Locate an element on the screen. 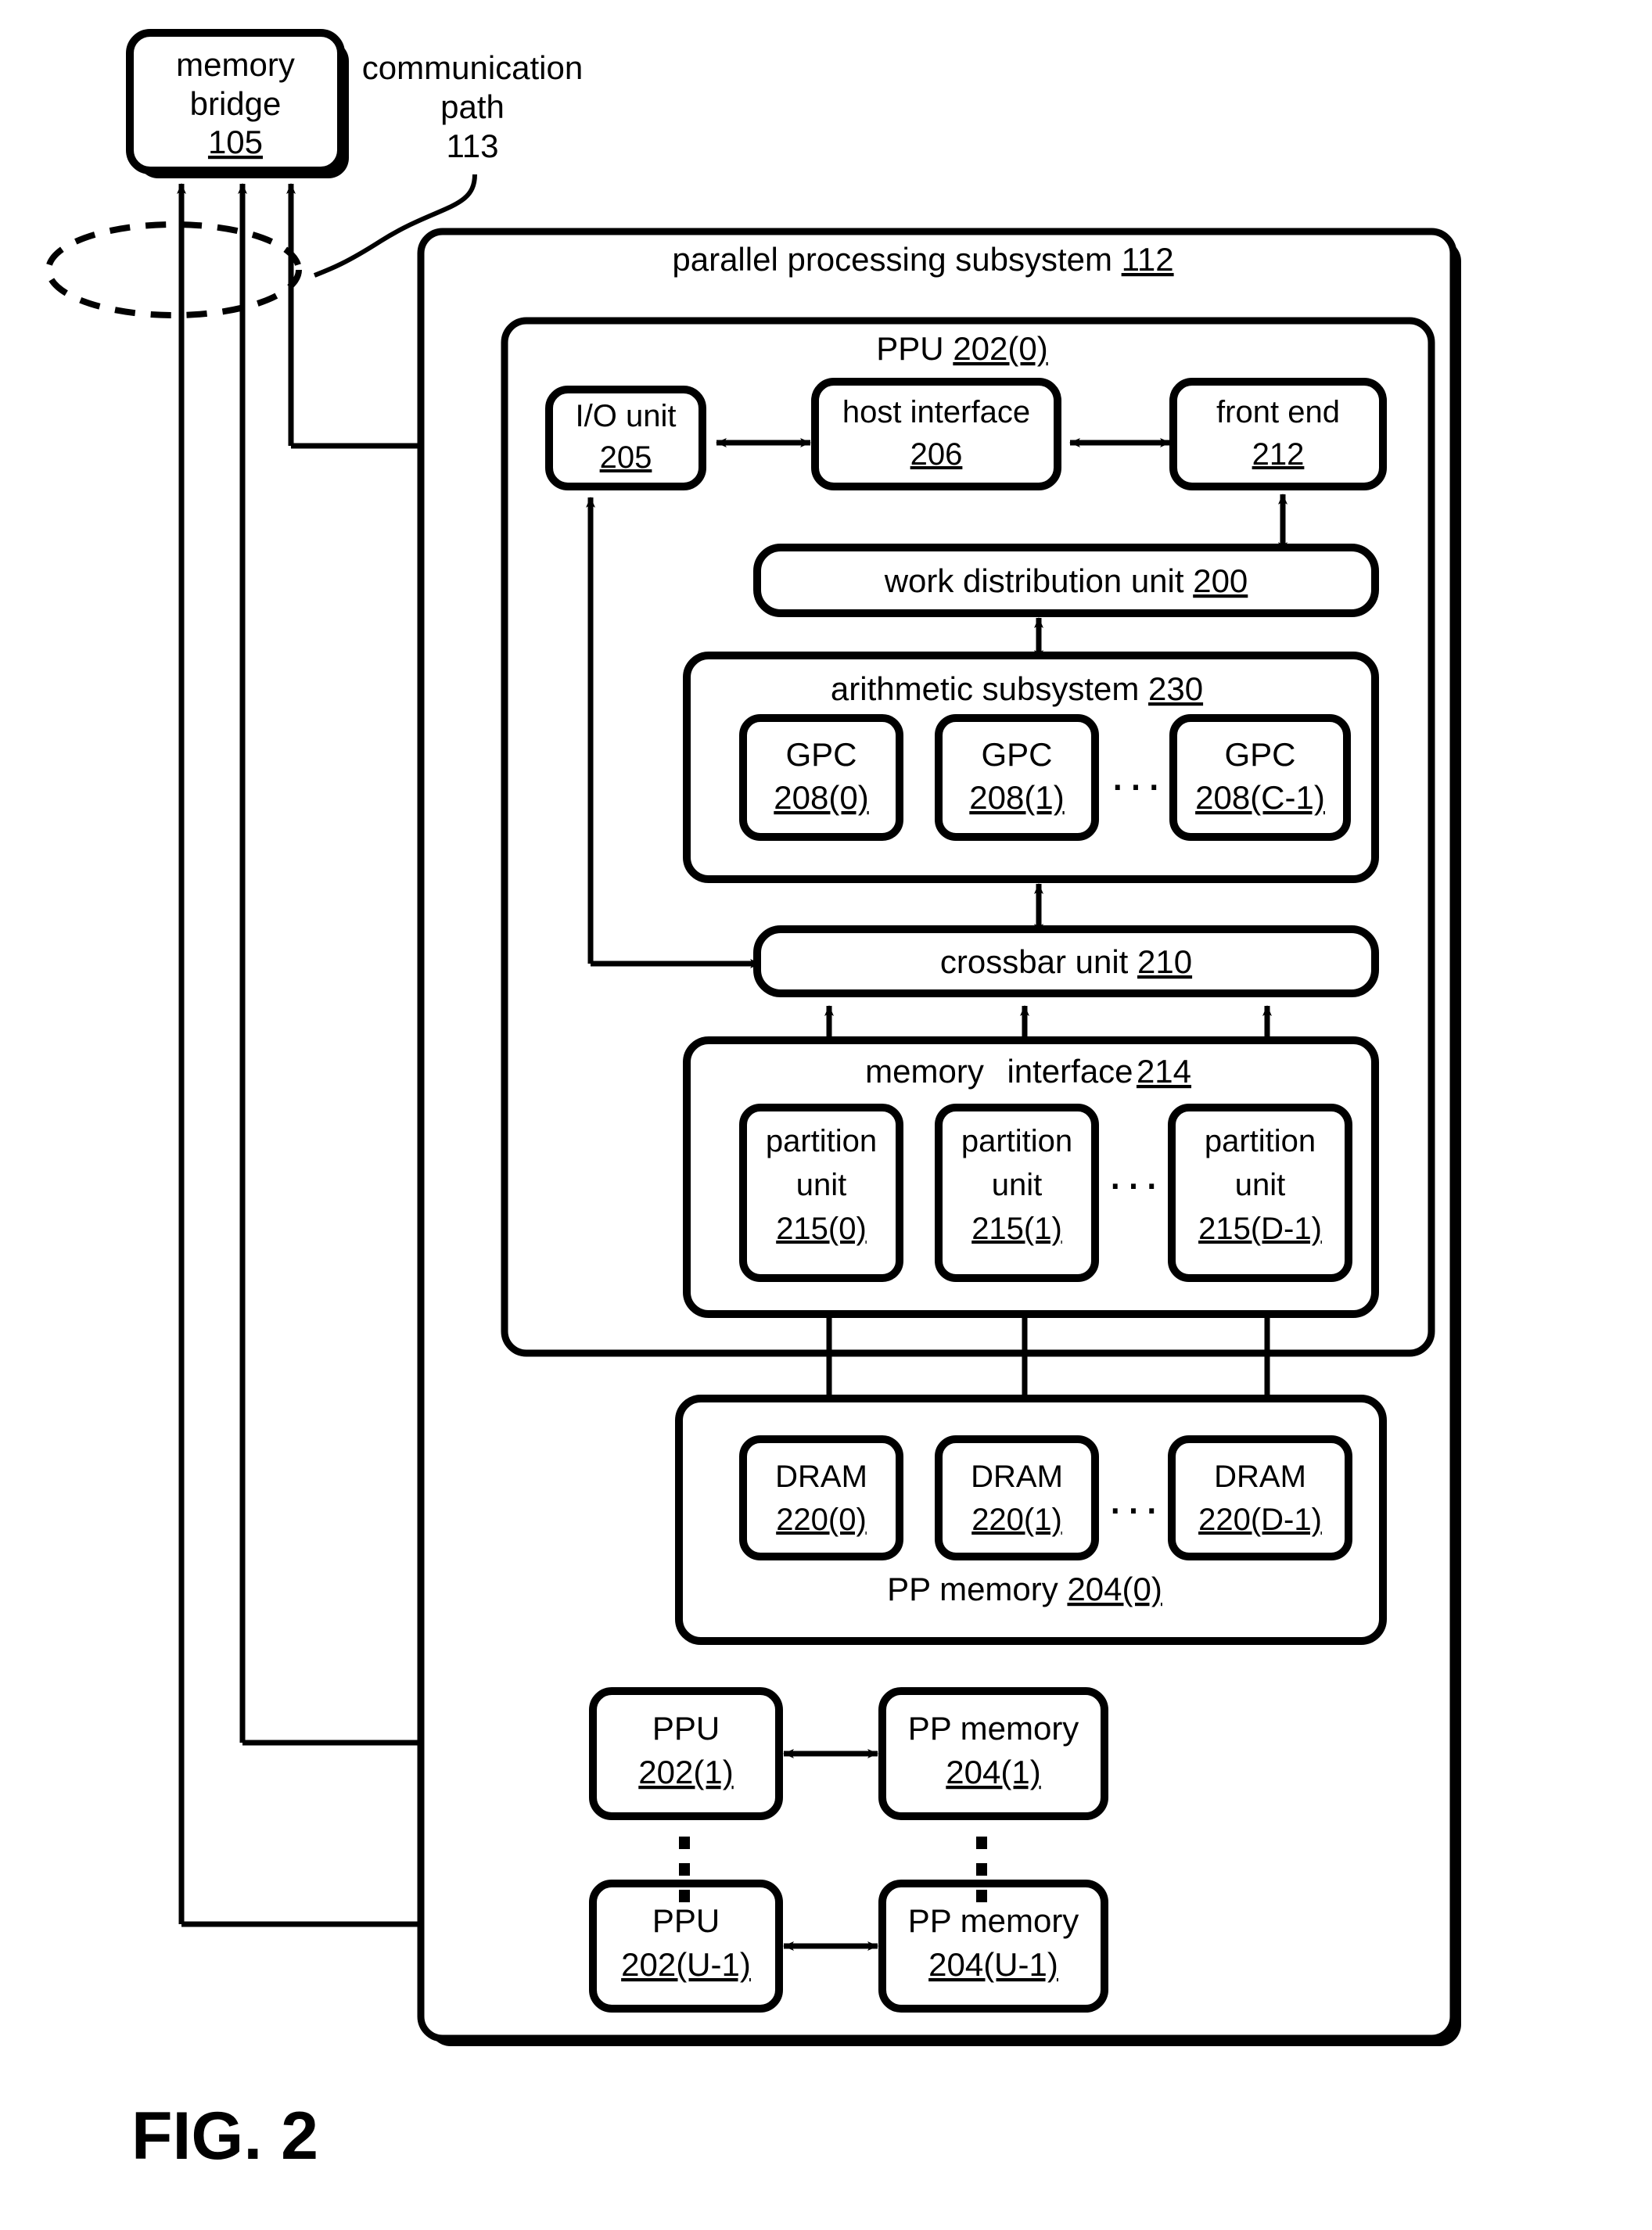 The height and width of the screenshot is (2230, 1652). memory-interface-ref: 214 is located at coordinates (1164, 1071).